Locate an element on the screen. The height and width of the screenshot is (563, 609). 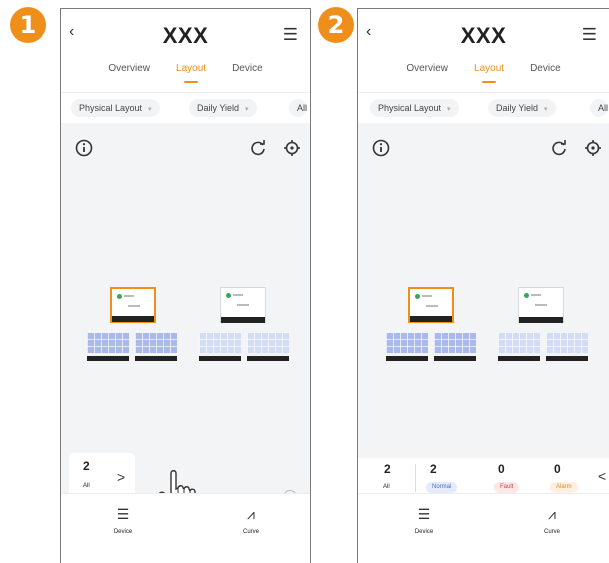
step-1-badge: 1 is located at coordinates (28, 25).